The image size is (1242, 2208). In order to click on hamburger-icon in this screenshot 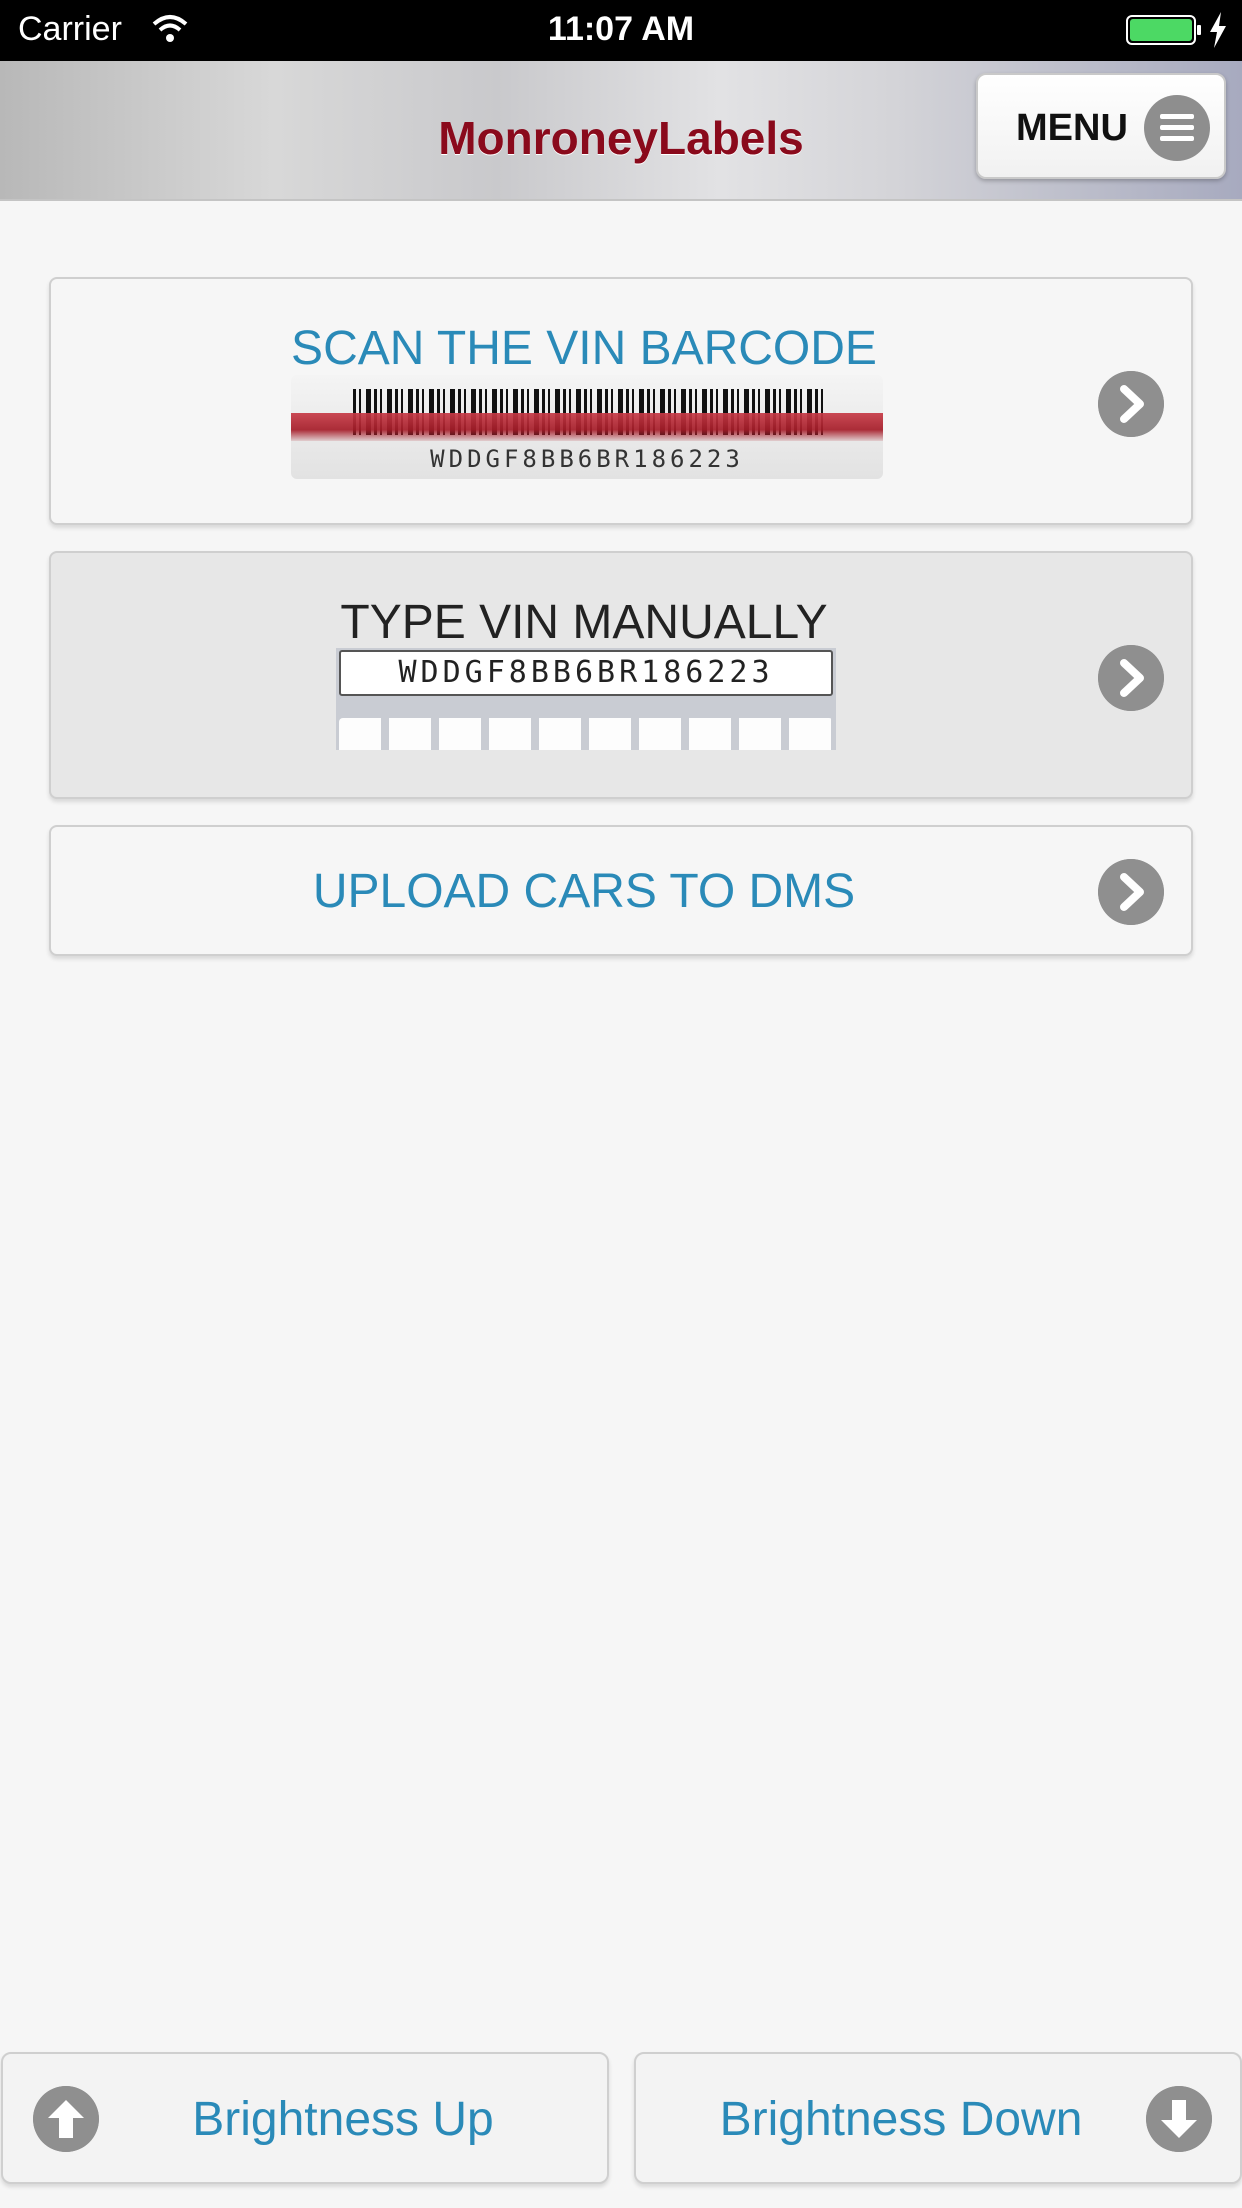, I will do `click(1177, 128)`.